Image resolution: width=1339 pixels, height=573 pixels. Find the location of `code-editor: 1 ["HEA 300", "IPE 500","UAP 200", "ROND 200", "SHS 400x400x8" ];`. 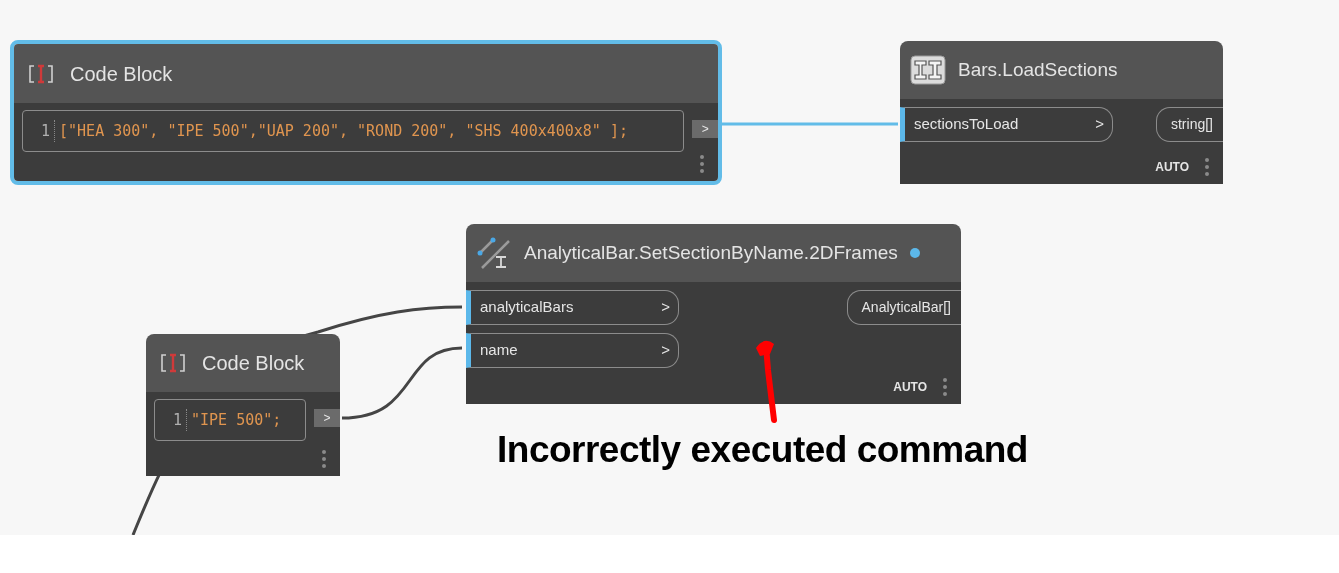

code-editor: 1 ["HEA 300", "IPE 500","UAP 200", "ROND 200", "SHS 400x400x8" ]; is located at coordinates (353, 131).